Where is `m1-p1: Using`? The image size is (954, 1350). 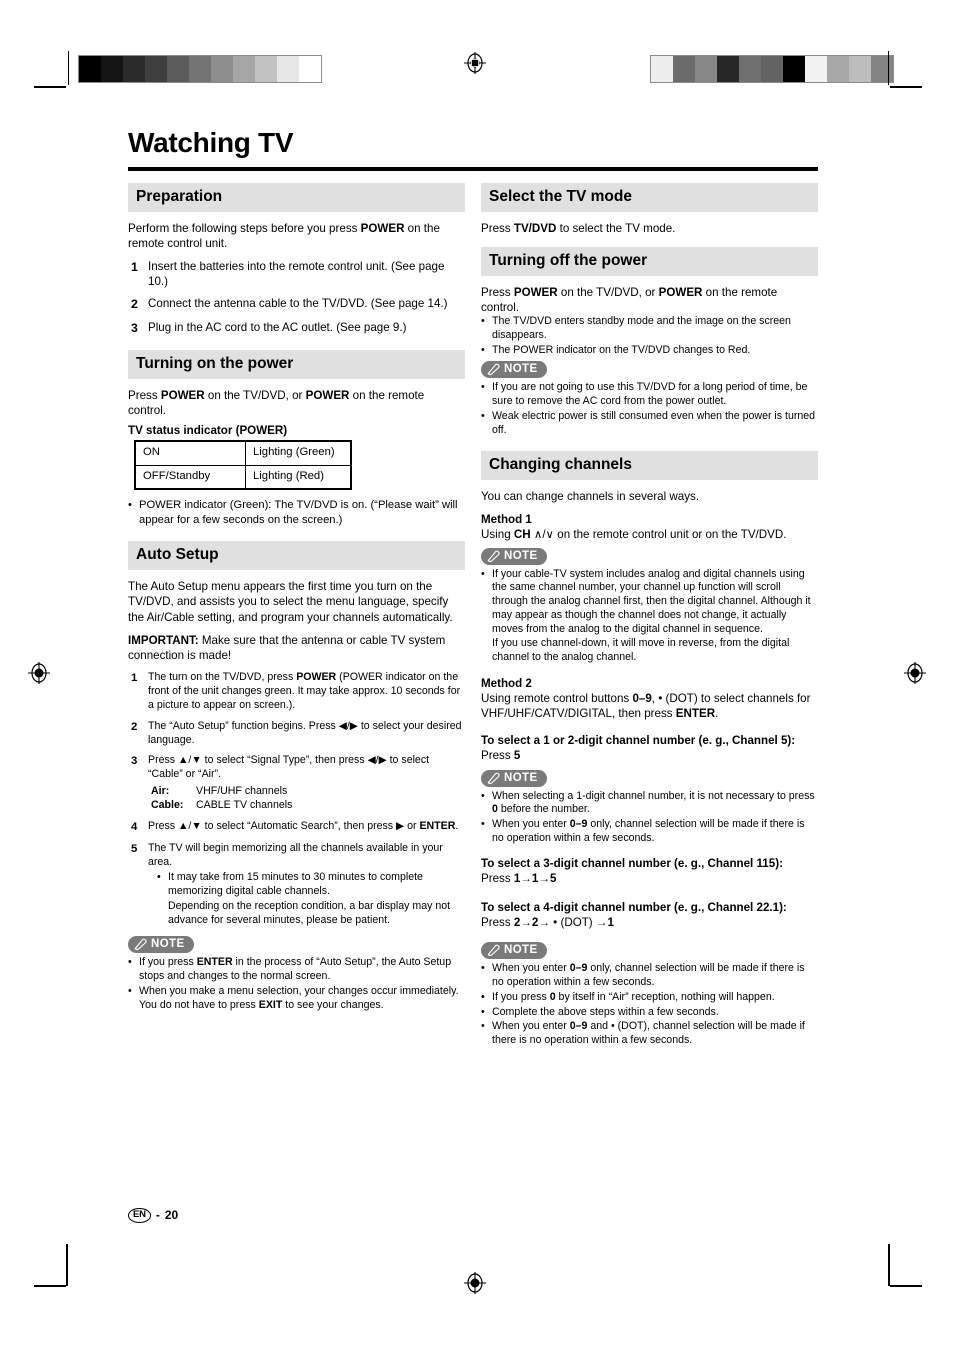
m1-p1: Using is located at coordinates (497, 535).